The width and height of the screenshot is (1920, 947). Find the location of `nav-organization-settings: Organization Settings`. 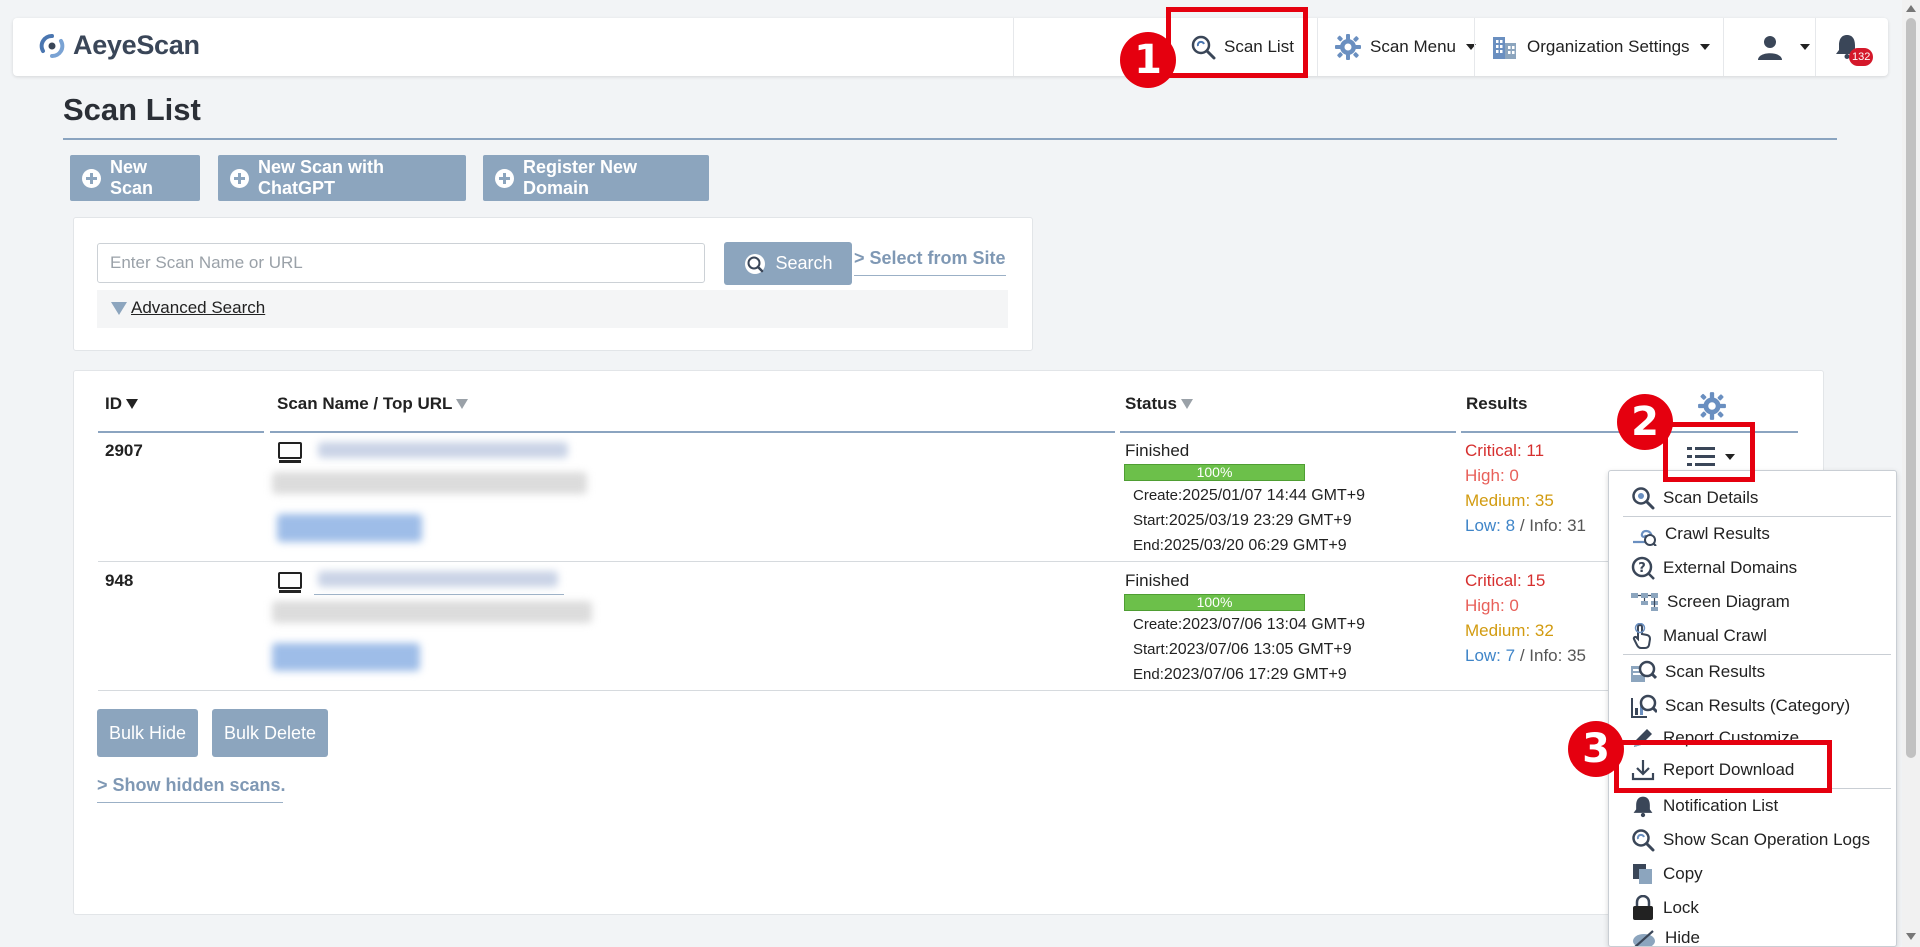

nav-organization-settings: Organization Settings is located at coordinates (1600, 47).